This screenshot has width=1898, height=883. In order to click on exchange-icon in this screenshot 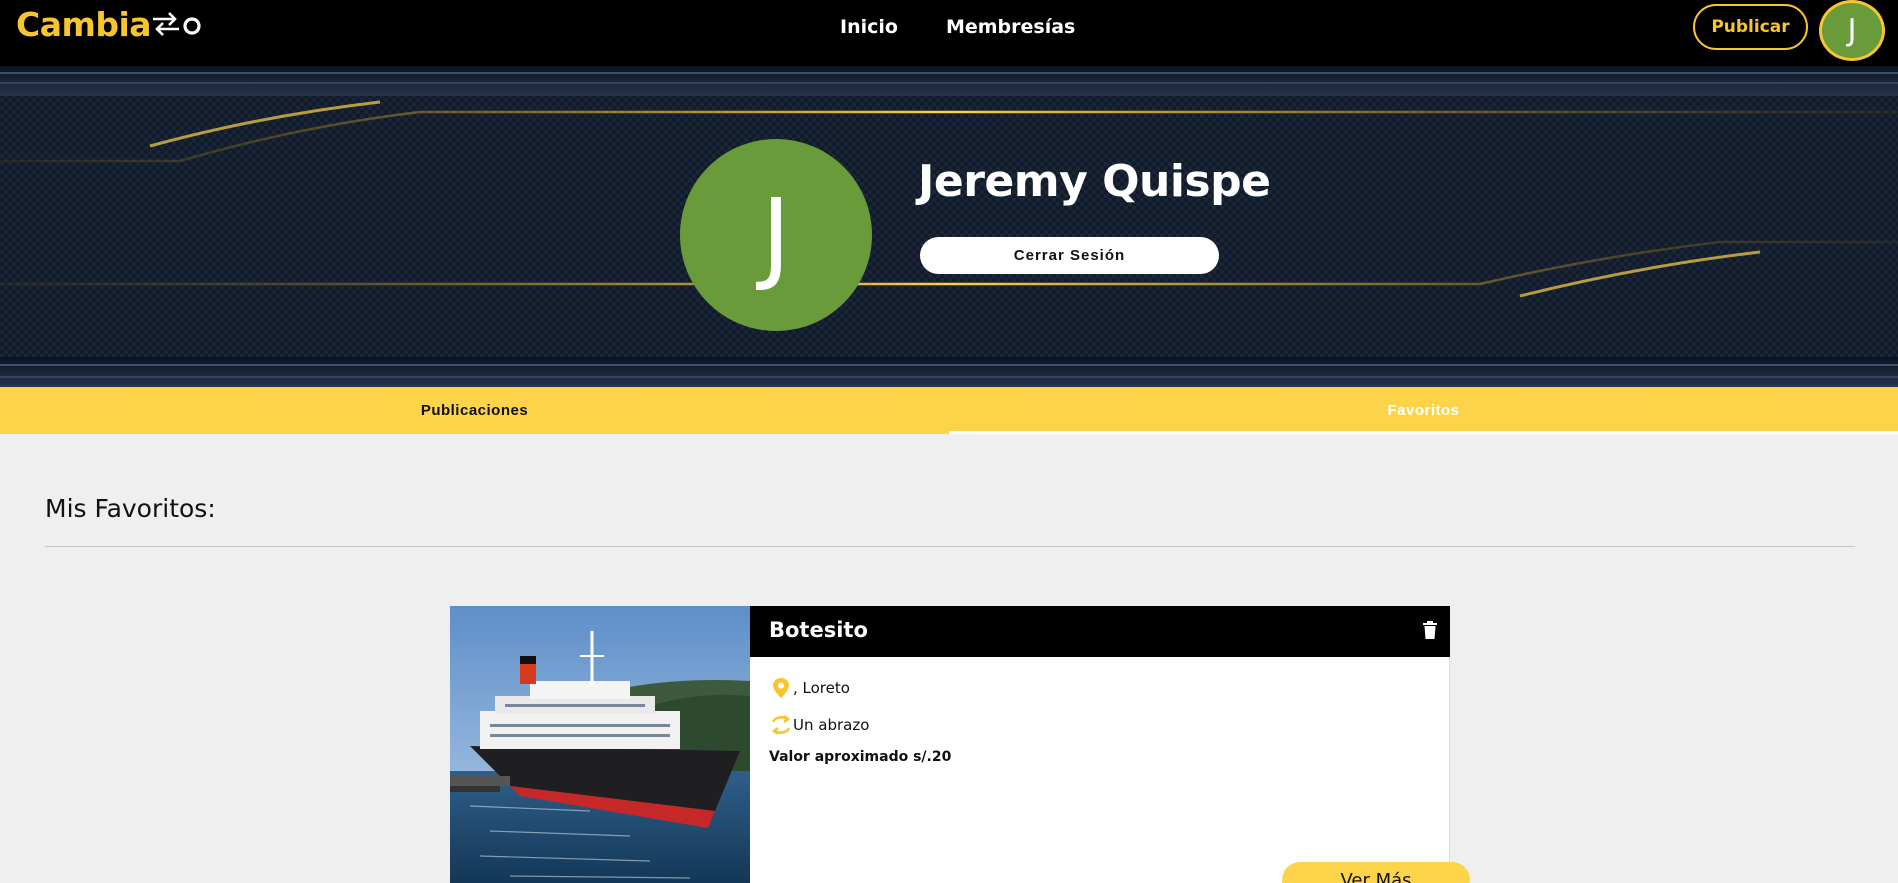, I will do `click(781, 725)`.